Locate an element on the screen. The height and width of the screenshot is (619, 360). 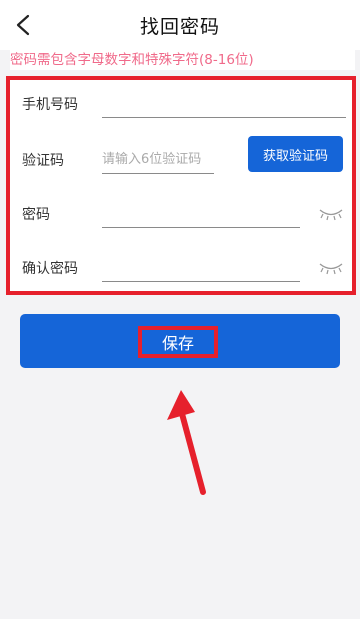
password-row: 密码 is located at coordinates (181, 215).